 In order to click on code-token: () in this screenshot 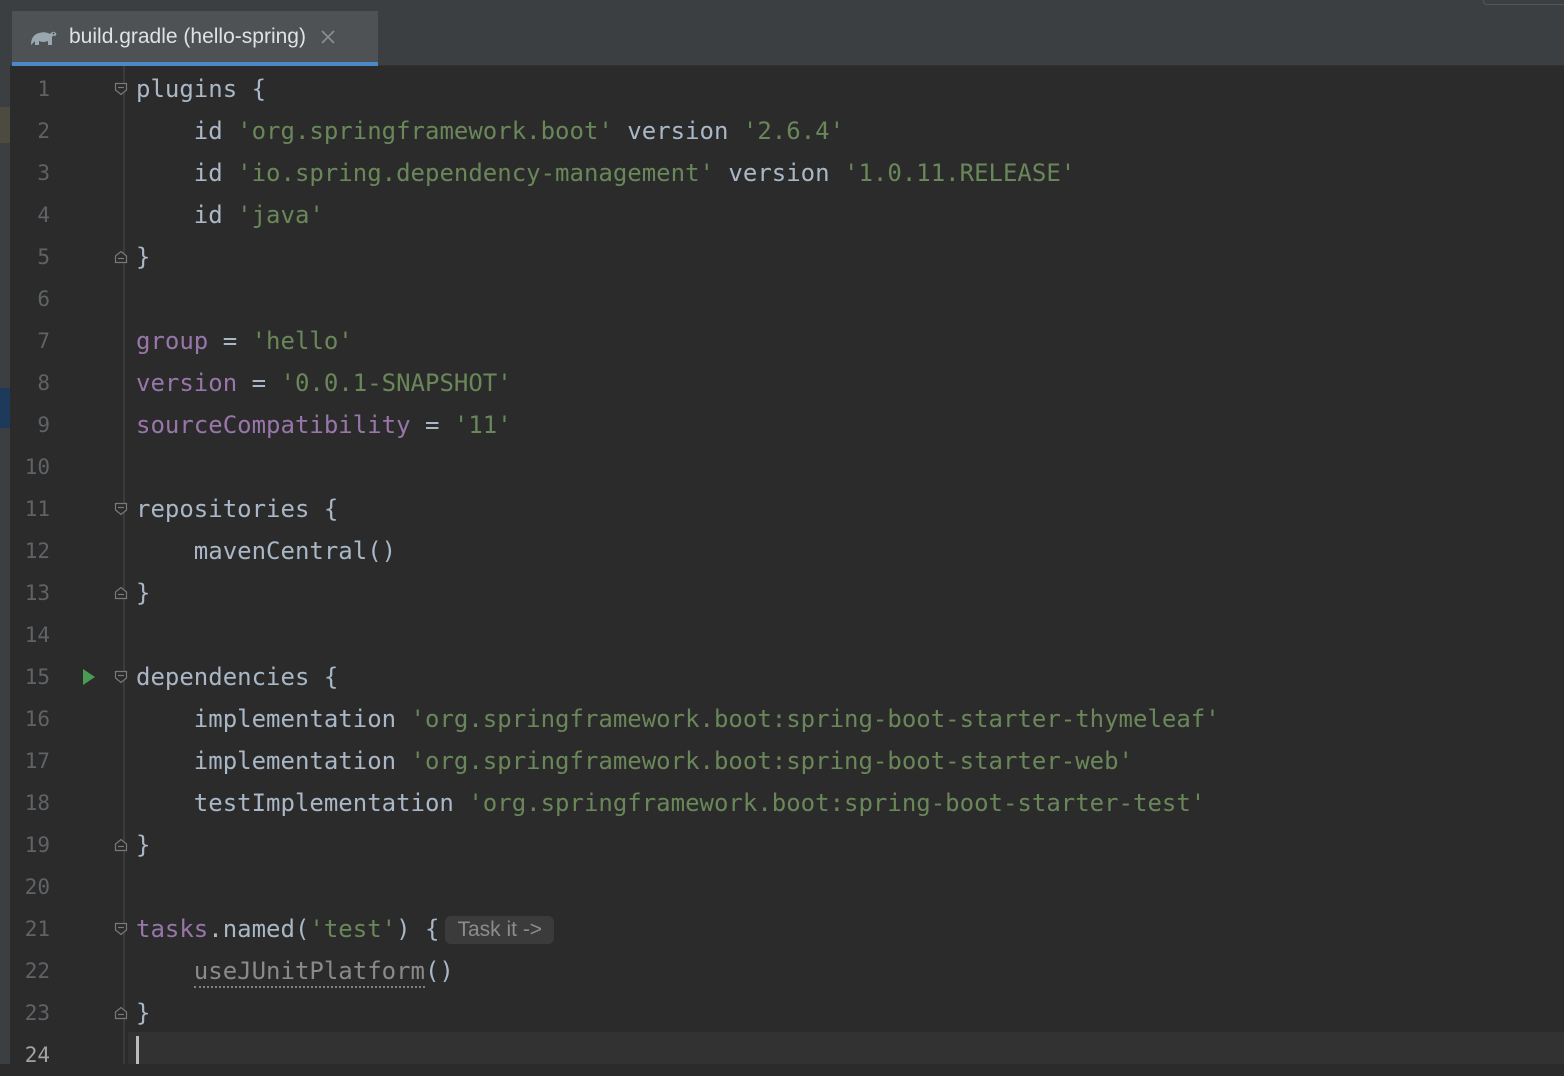, I will do `click(439, 971)`.